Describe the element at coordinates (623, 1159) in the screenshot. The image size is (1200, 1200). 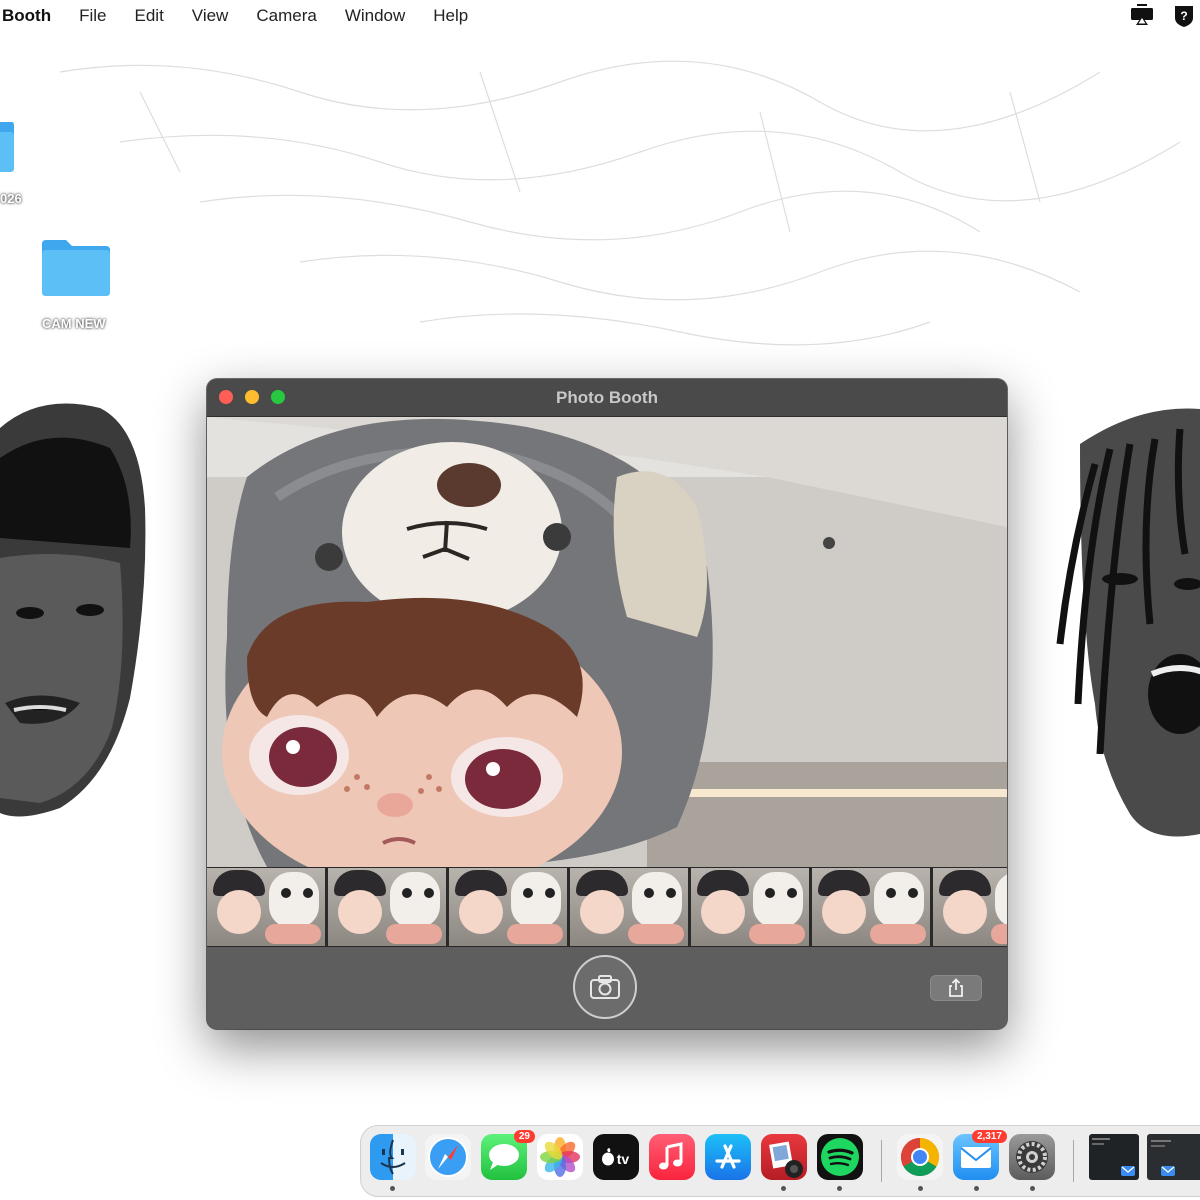
I see `svg-text: tv` at that location.